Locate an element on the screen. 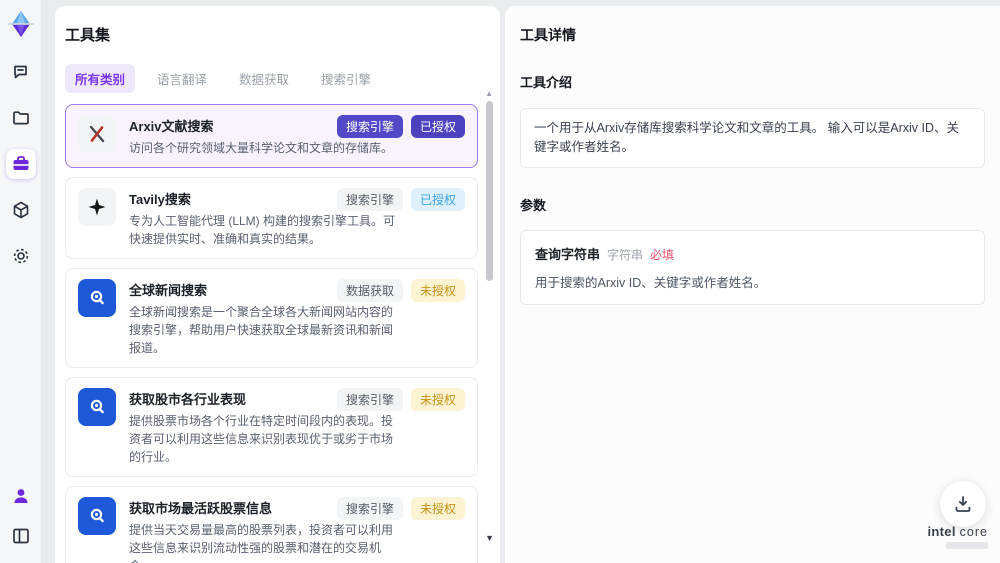 Image resolution: width=1000 pixels, height=563 pixels. param-description: 用于搜索的Arxiv ID、关键字或作者姓名。 is located at coordinates (651, 282).